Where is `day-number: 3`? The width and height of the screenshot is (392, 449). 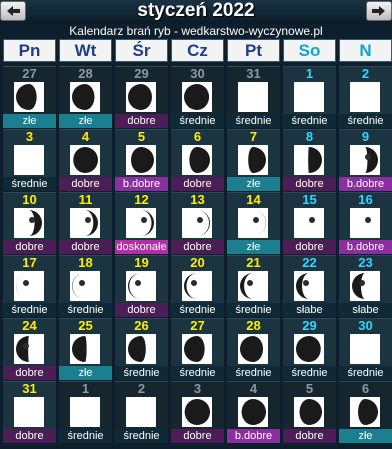 day-number: 3 is located at coordinates (29, 136).